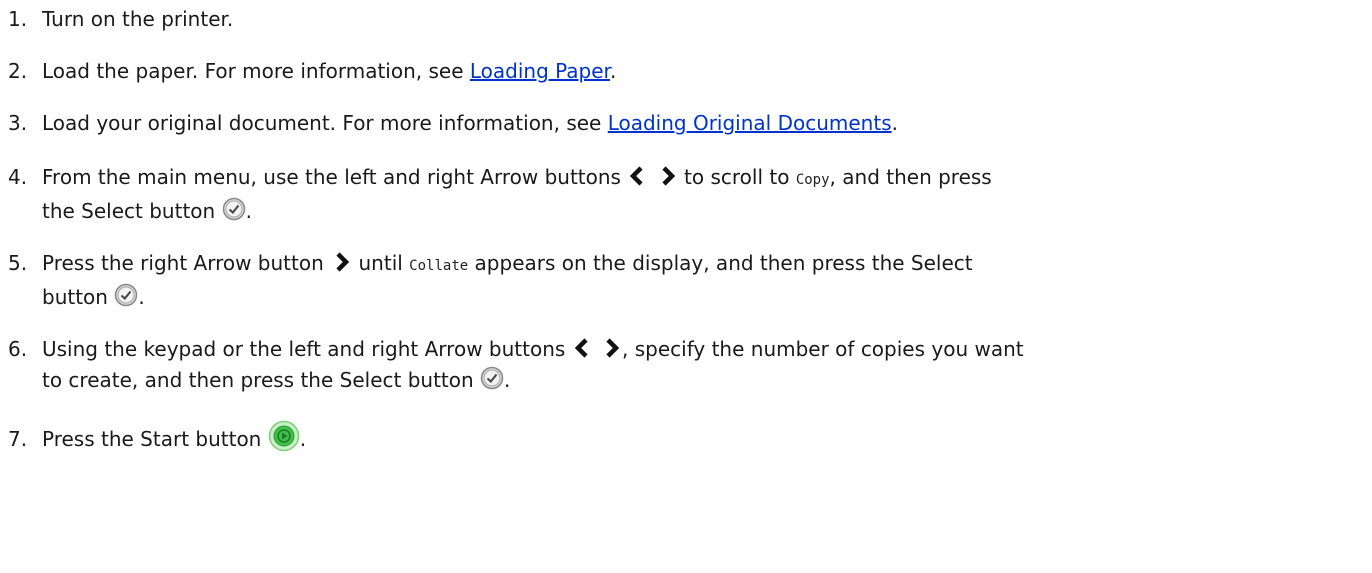 Image resolution: width=1372 pixels, height=573 pixels. What do you see at coordinates (18, 71) in the screenshot?
I see `step-number: 2.` at bounding box center [18, 71].